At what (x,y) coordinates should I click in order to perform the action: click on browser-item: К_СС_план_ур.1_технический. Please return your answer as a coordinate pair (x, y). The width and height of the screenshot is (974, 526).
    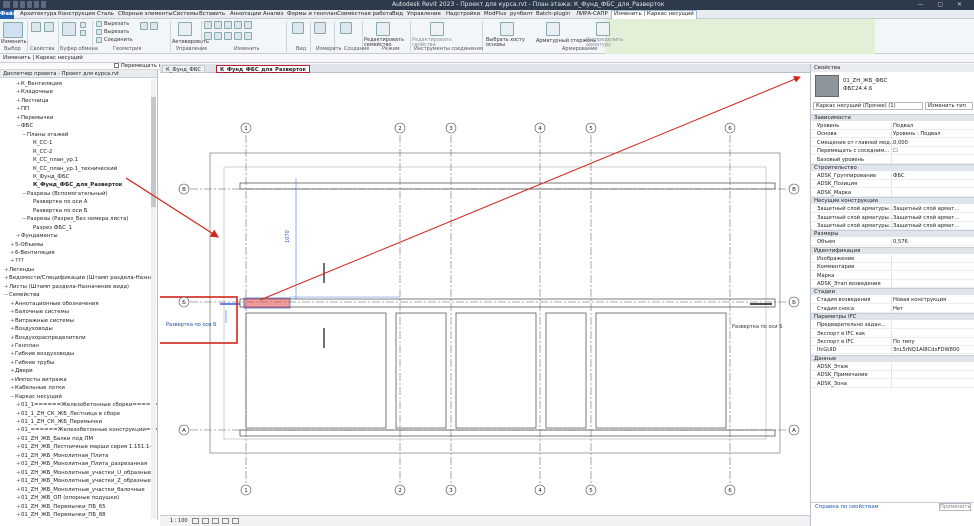
    Looking at the image, I should click on (72, 169).